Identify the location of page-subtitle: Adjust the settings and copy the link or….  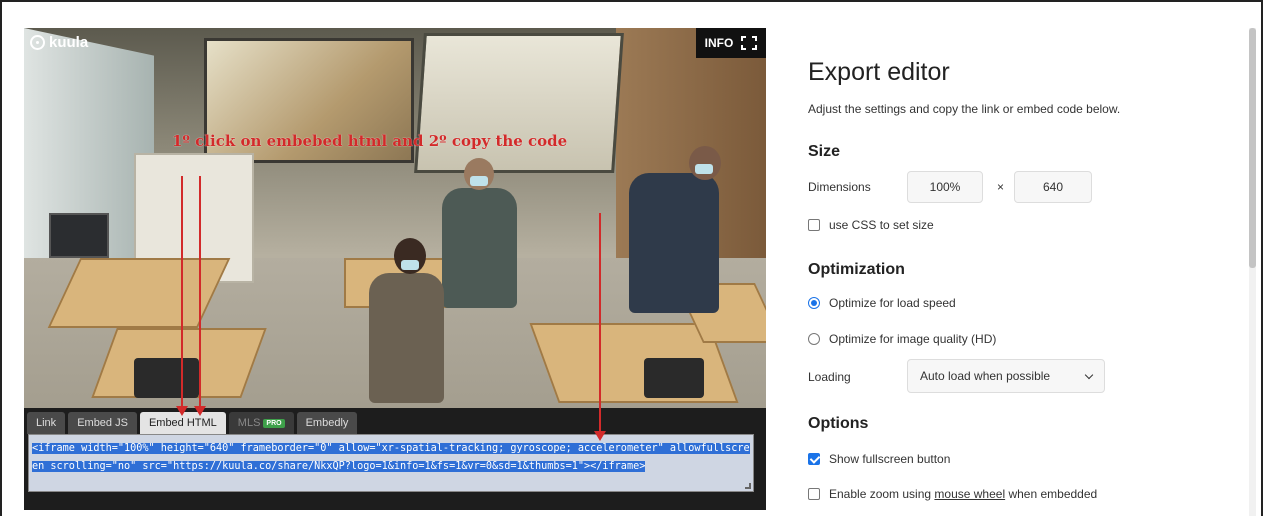
(964, 109).